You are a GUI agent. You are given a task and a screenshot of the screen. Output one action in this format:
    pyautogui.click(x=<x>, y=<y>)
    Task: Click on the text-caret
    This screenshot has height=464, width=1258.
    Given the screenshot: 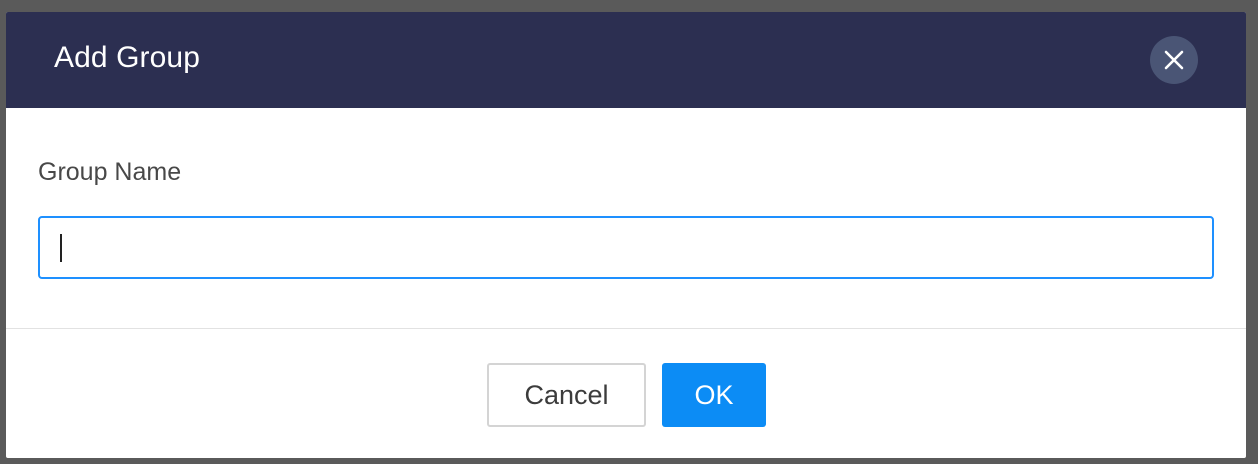 What is the action you would take?
    pyautogui.click(x=61, y=248)
    